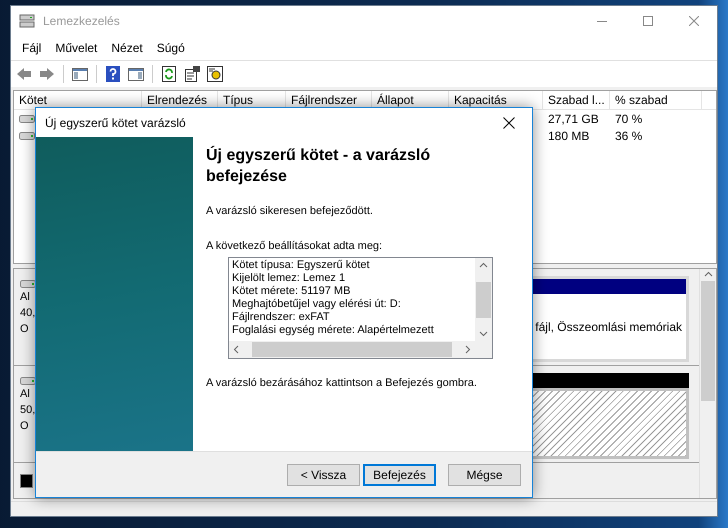 The image size is (728, 528). Describe the element at coordinates (47, 74) in the screenshot. I see `forward-arrow-icon` at that location.